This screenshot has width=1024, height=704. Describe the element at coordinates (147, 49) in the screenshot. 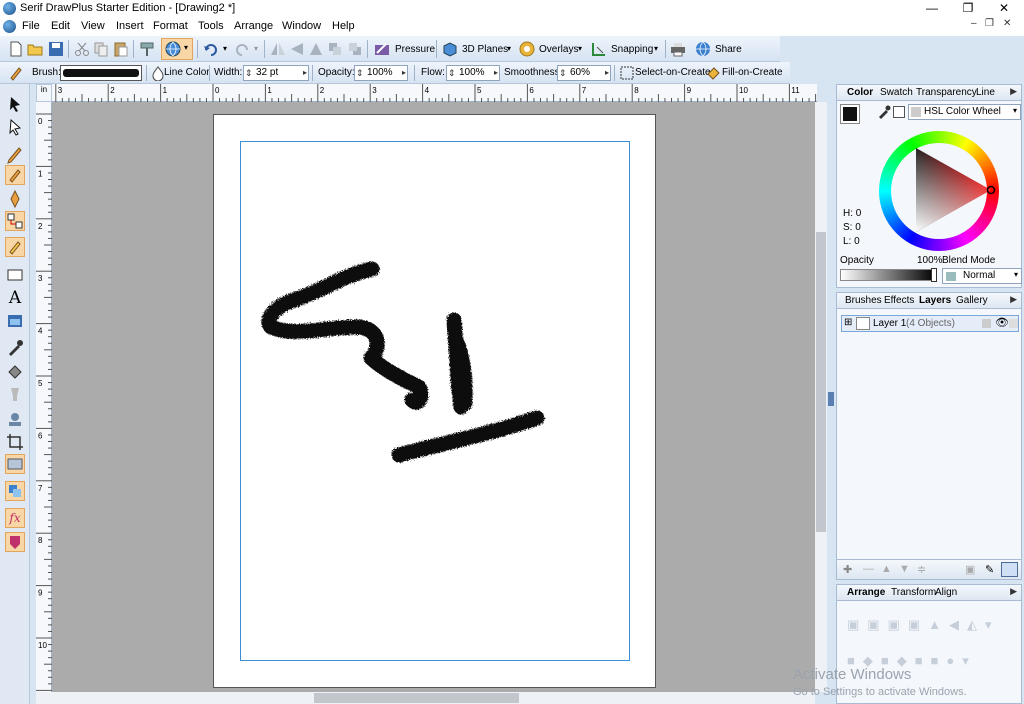

I see `format-painter-icon` at that location.